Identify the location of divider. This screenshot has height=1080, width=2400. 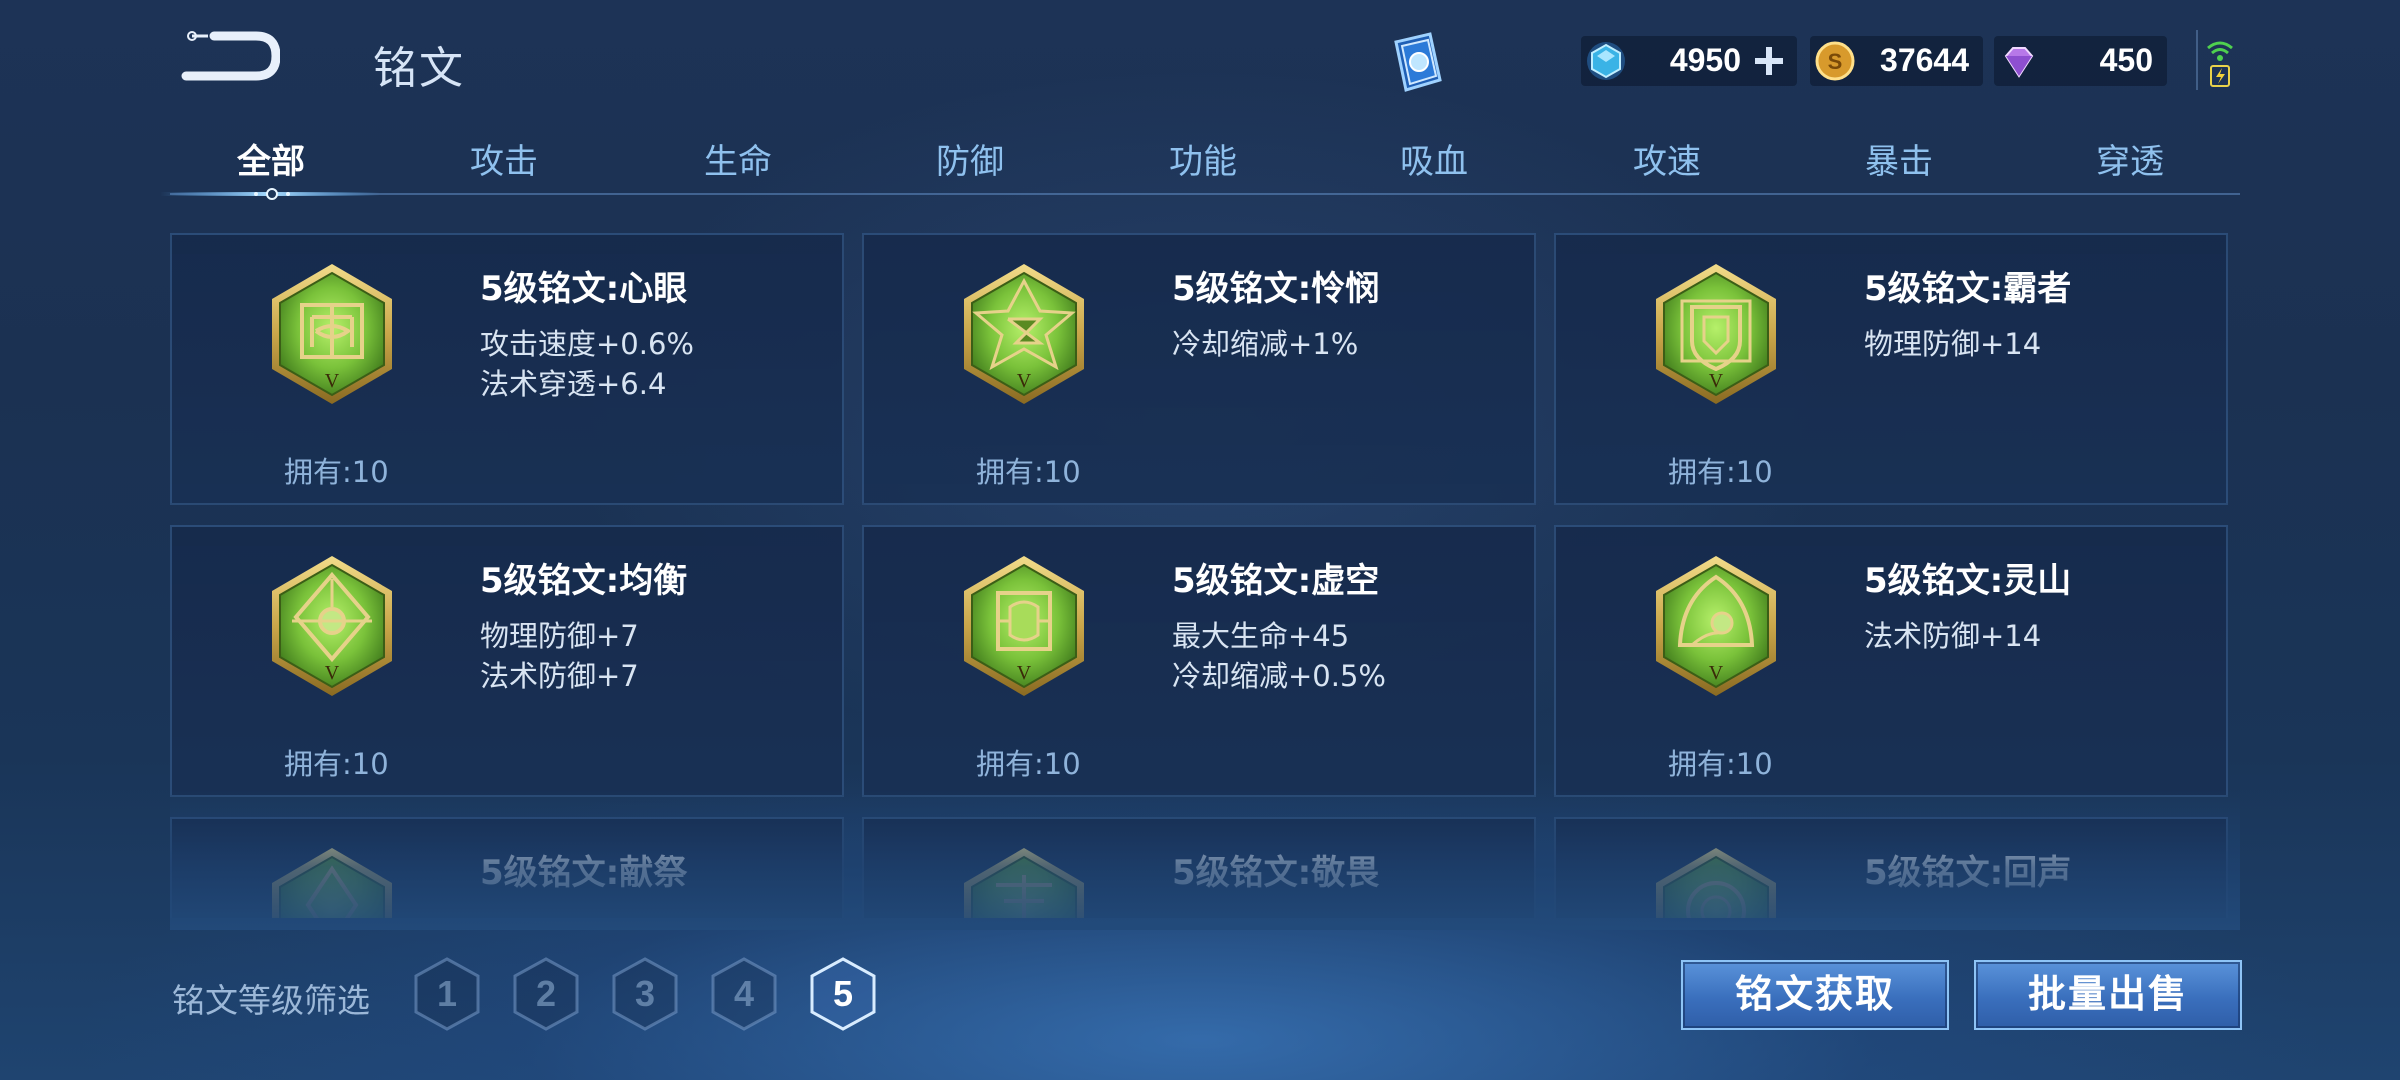
(2197, 60).